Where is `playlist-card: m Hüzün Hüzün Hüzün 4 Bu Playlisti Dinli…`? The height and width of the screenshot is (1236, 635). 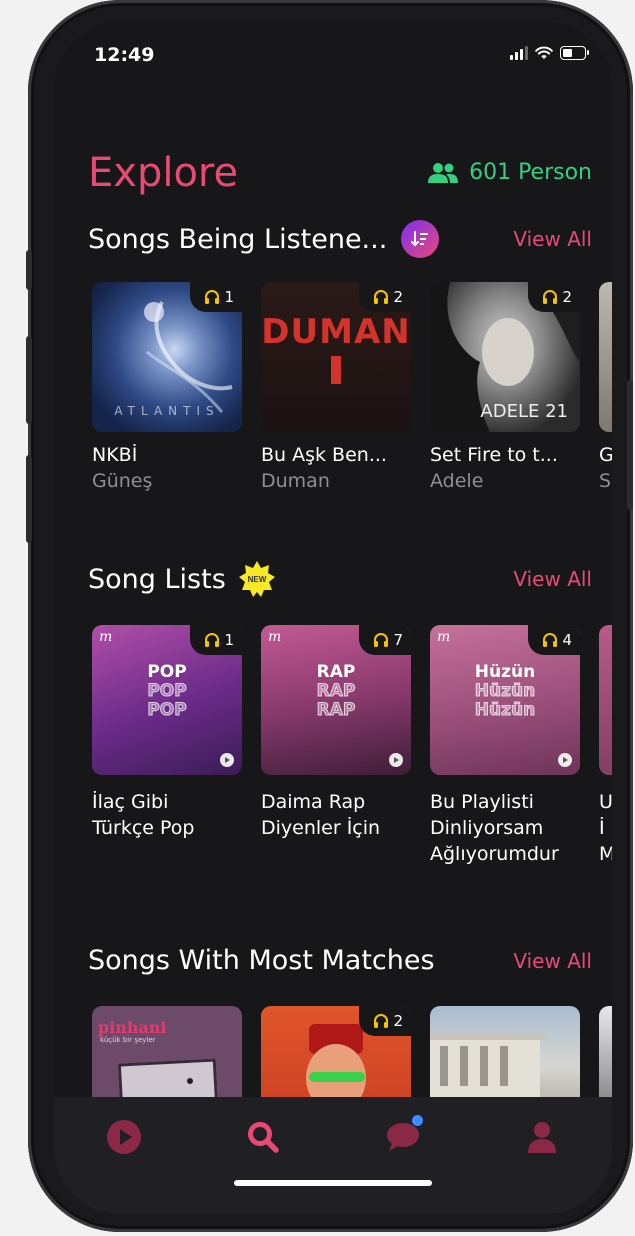
playlist-card: m Hüzün Hüzün Hüzün 4 Bu Playlisti Dinli… is located at coordinates (505, 746).